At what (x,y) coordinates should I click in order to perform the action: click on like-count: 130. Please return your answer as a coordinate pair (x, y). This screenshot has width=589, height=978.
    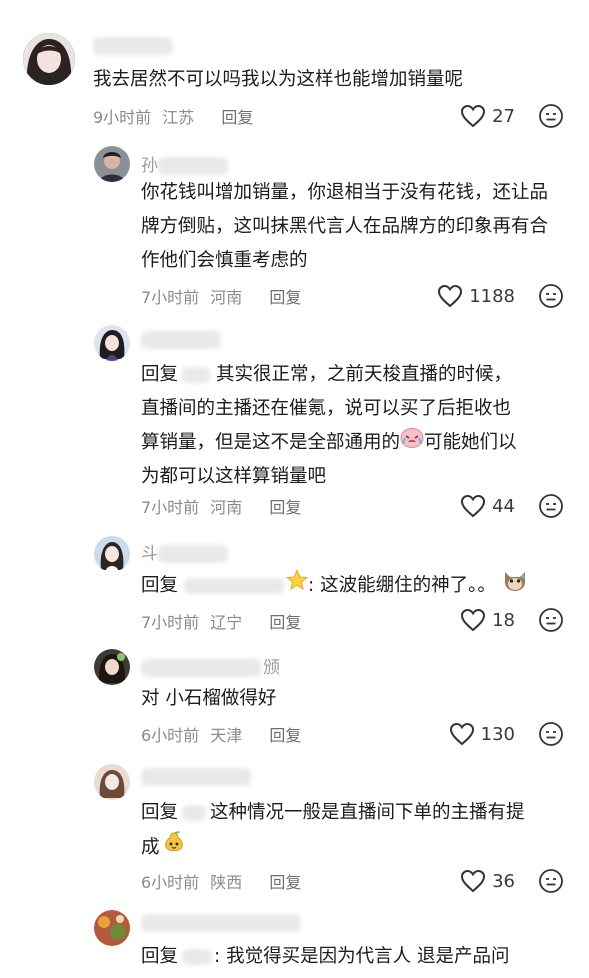
    Looking at the image, I should click on (497, 734).